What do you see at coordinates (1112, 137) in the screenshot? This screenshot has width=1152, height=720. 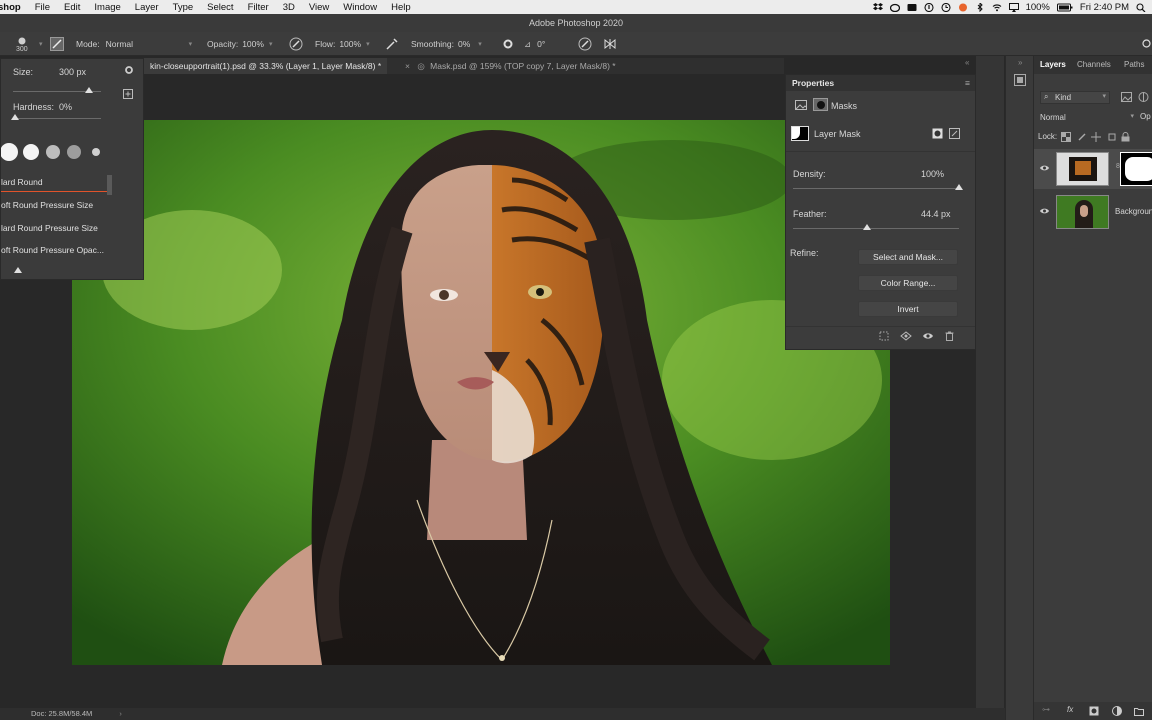 I see `lock-artboard-icon` at bounding box center [1112, 137].